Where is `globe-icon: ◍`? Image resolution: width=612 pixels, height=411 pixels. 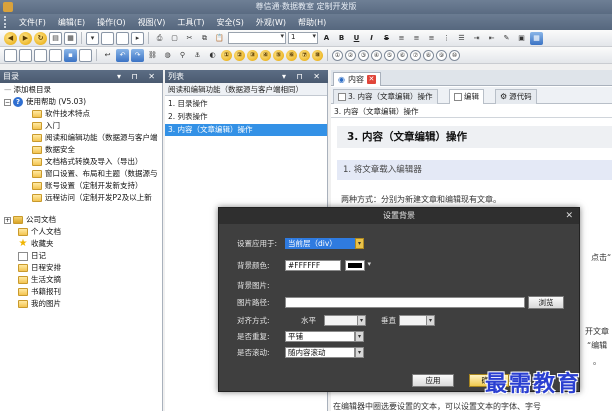 globe-icon: ◍ is located at coordinates (167, 55).